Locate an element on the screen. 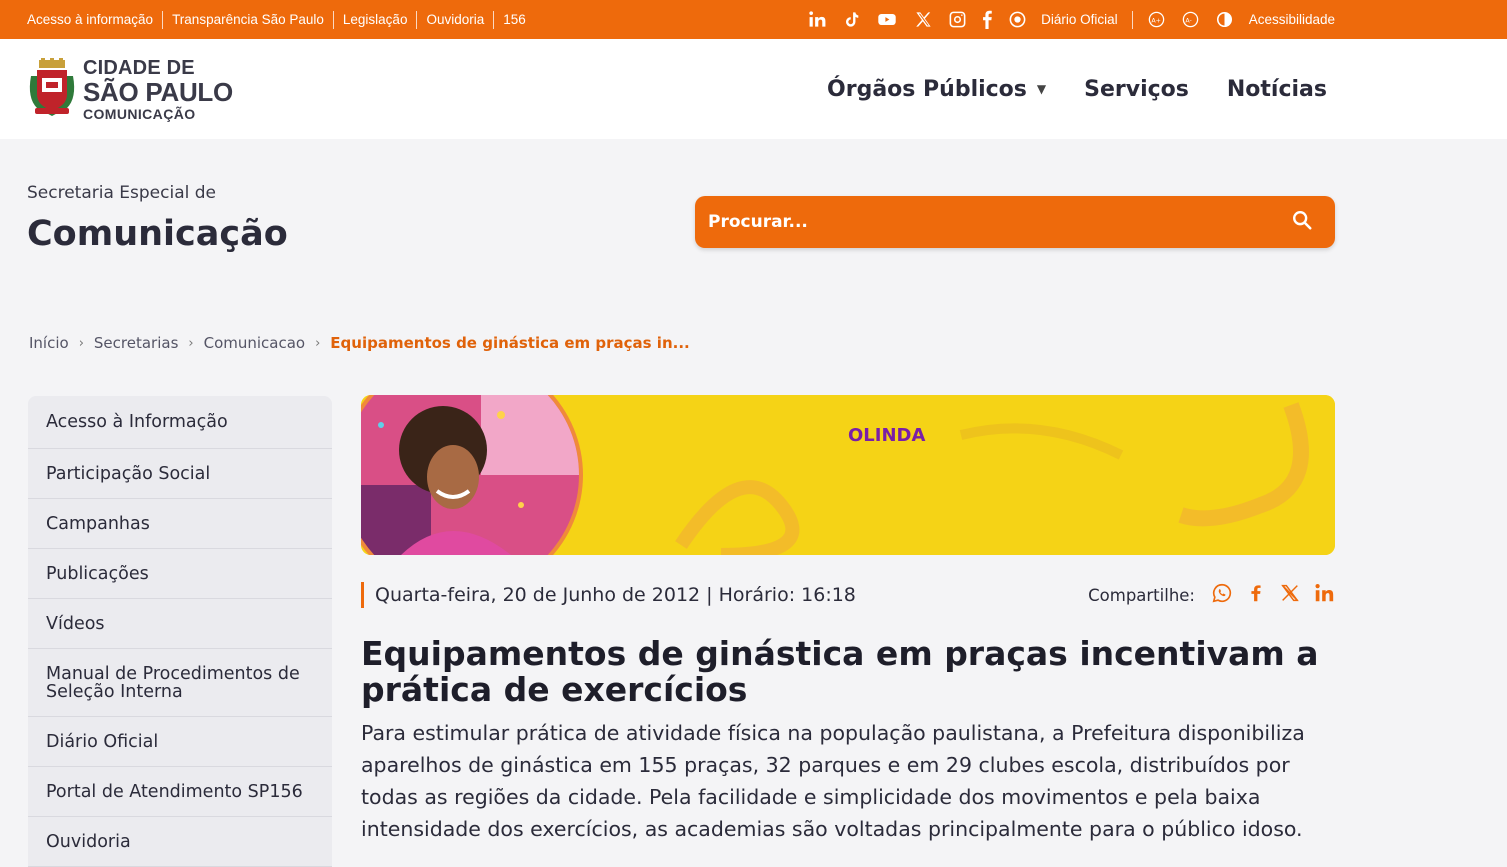  instagram-icon is located at coordinates (957, 20).